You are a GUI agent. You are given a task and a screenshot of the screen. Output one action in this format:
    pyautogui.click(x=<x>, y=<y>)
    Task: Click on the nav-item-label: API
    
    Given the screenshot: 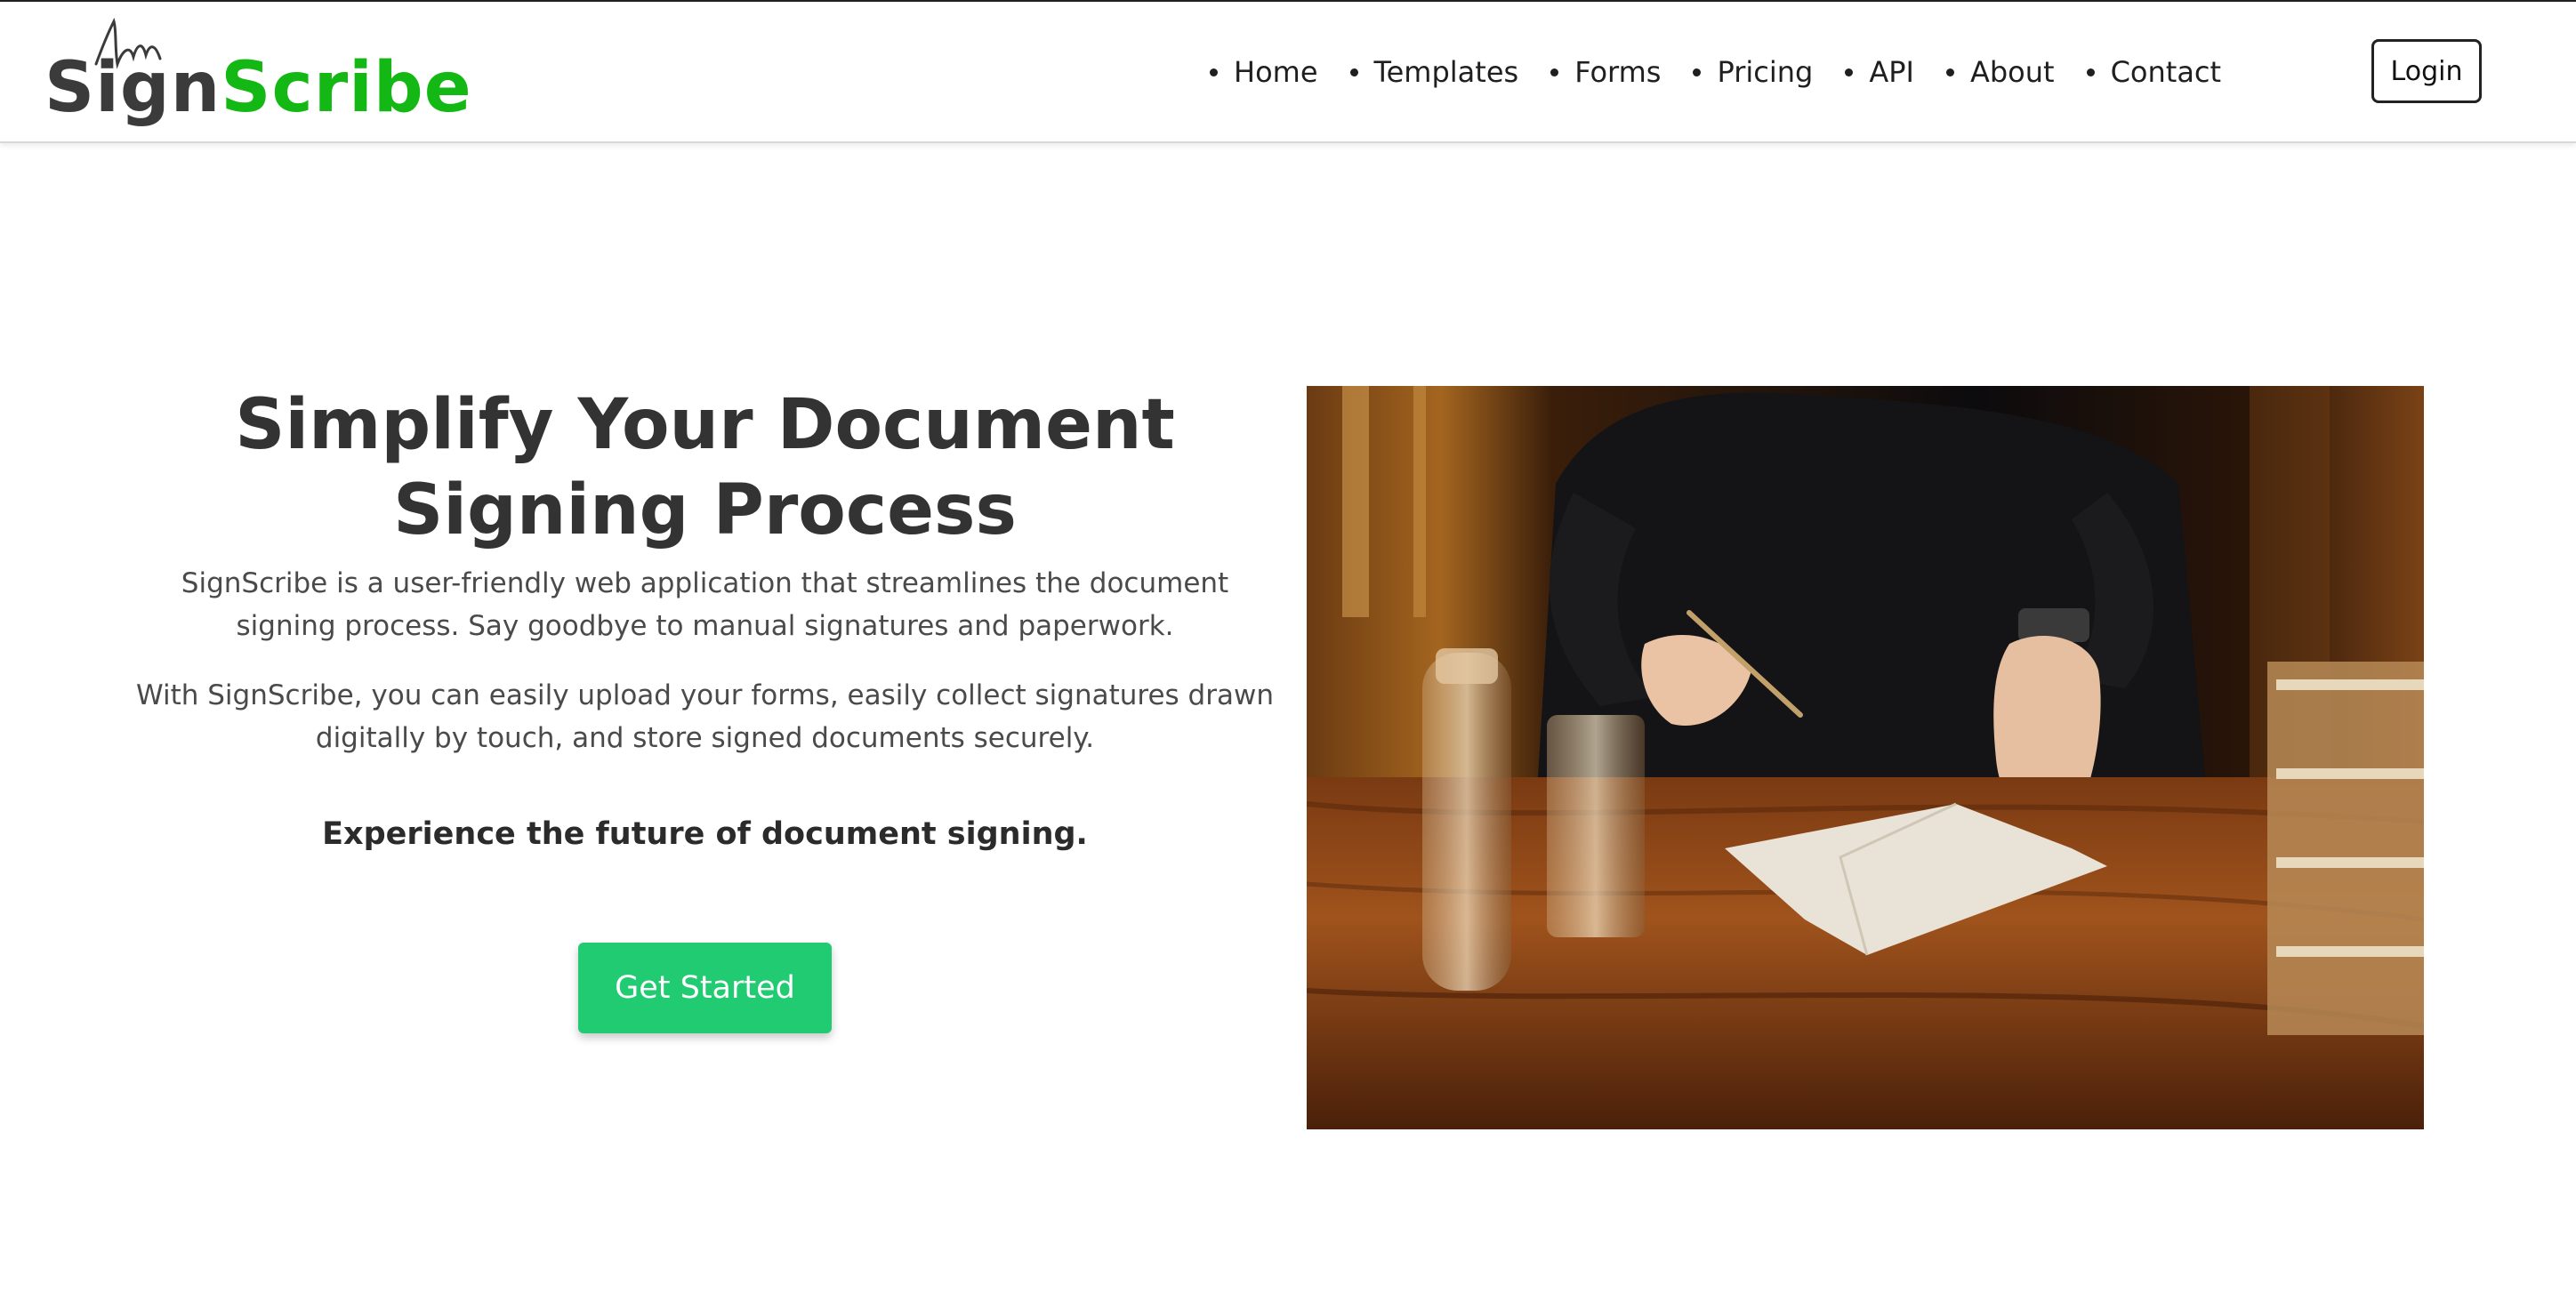 What is the action you would take?
    pyautogui.click(x=1891, y=72)
    